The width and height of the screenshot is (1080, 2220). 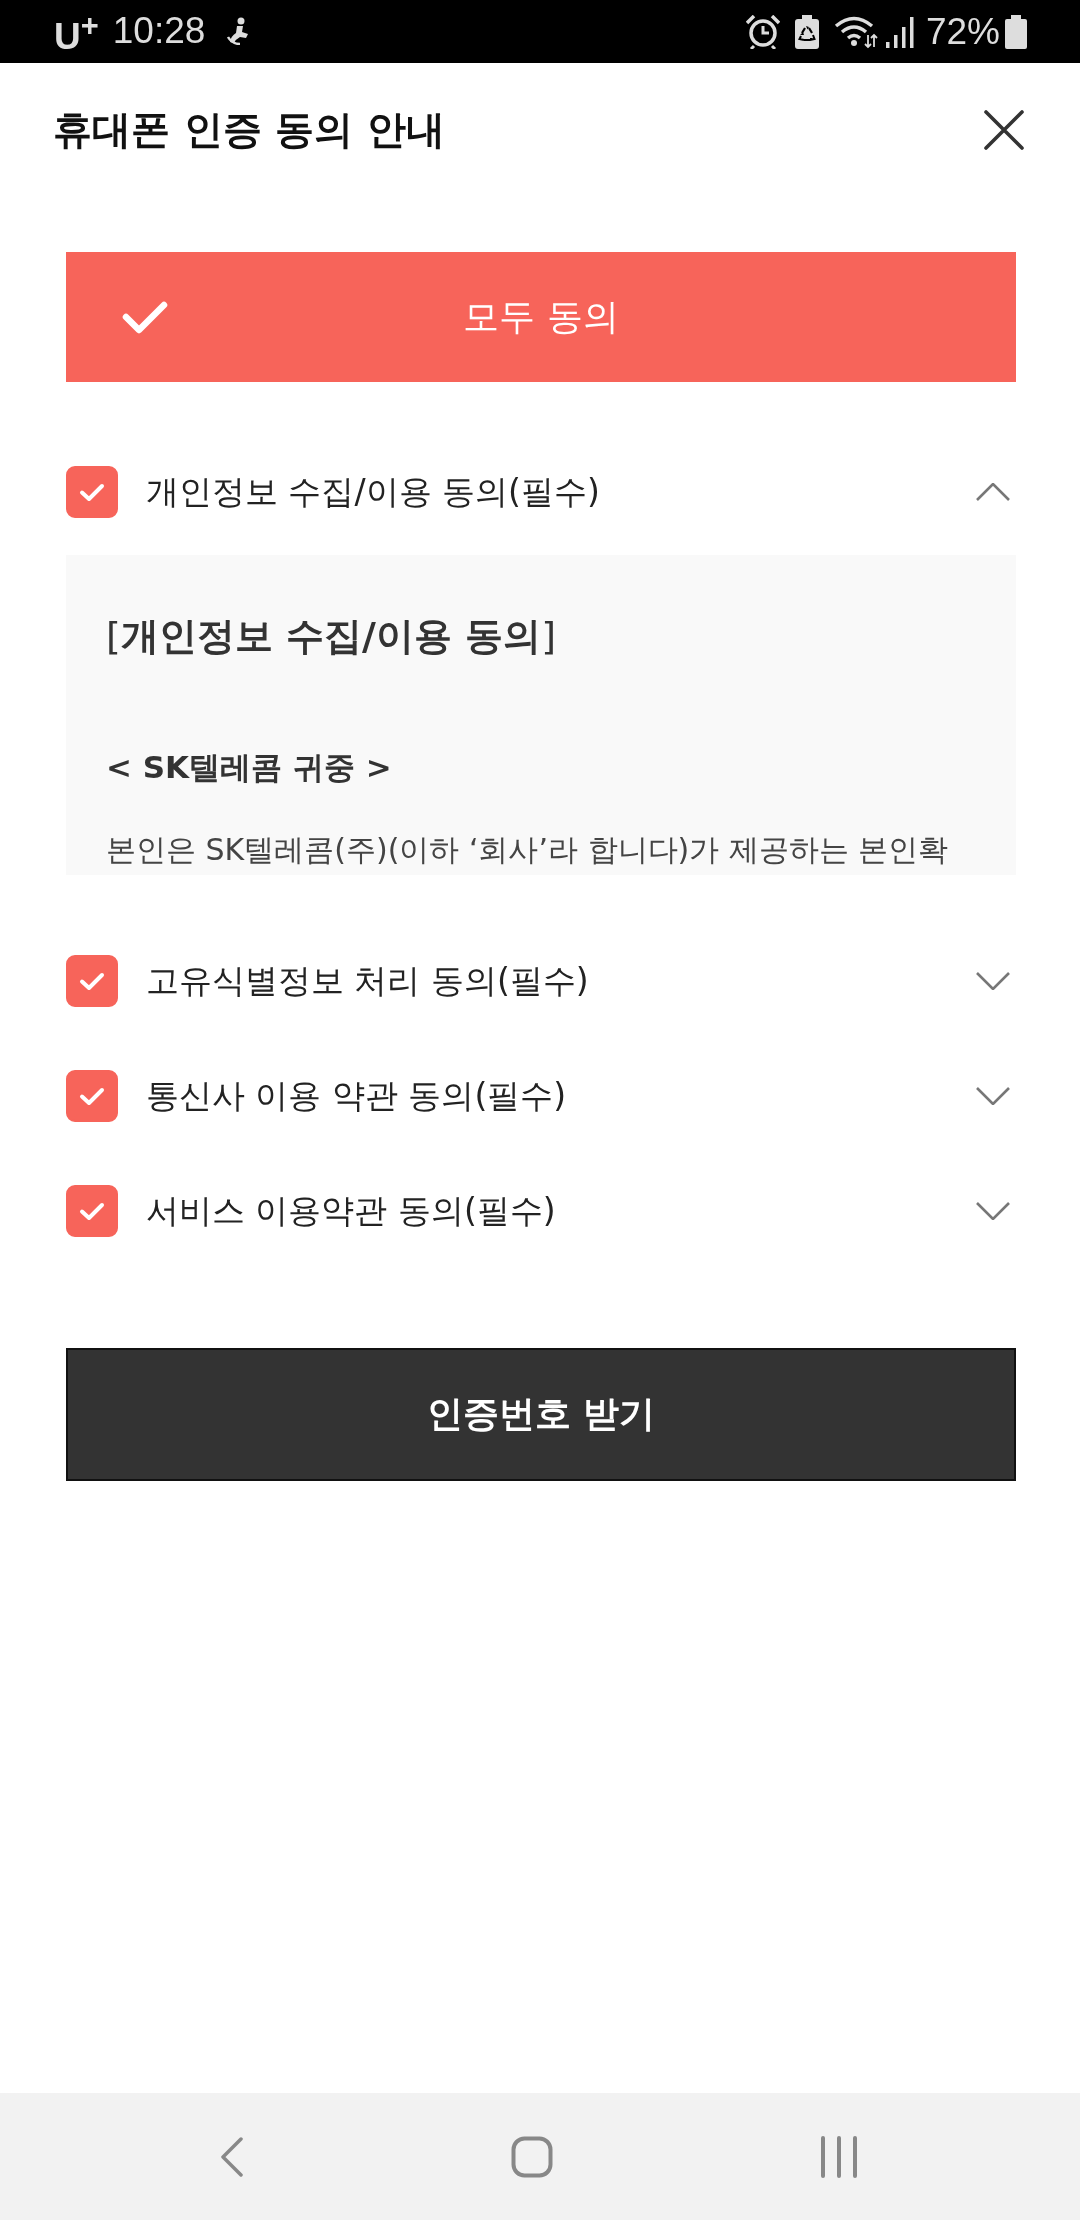 I want to click on close-icon, so click(x=1004, y=130).